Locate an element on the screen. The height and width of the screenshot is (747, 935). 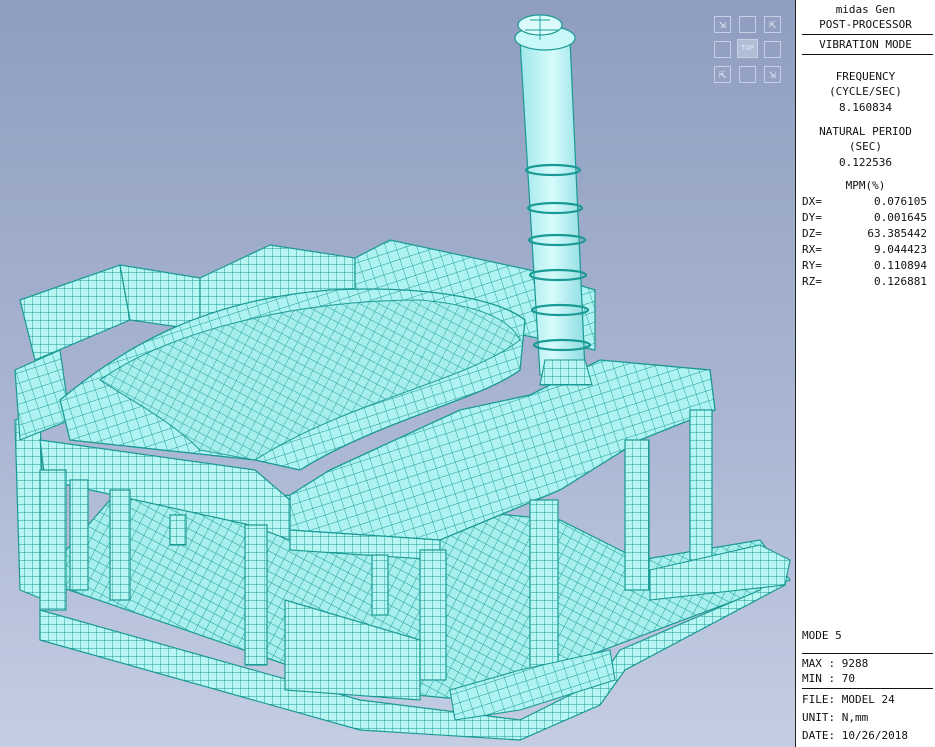
view-east-icon is located at coordinates (772, 49).